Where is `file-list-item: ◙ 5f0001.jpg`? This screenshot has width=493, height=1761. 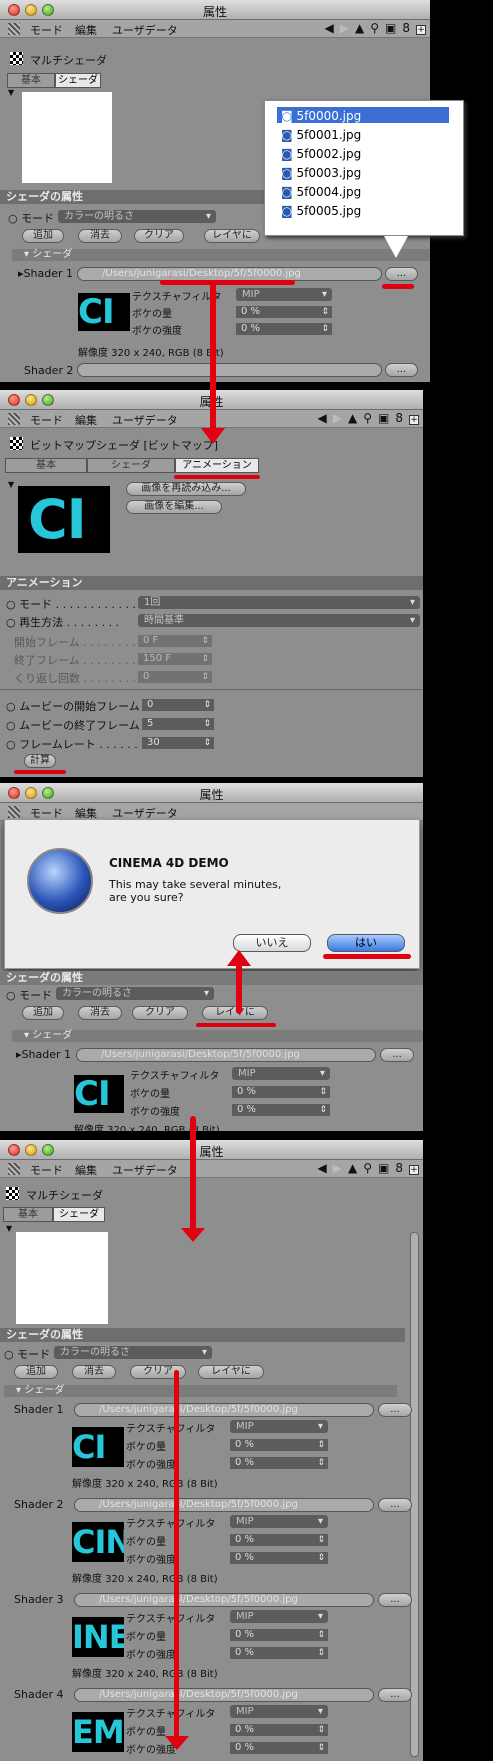 file-list-item: ◙ 5f0001.jpg is located at coordinates (321, 135).